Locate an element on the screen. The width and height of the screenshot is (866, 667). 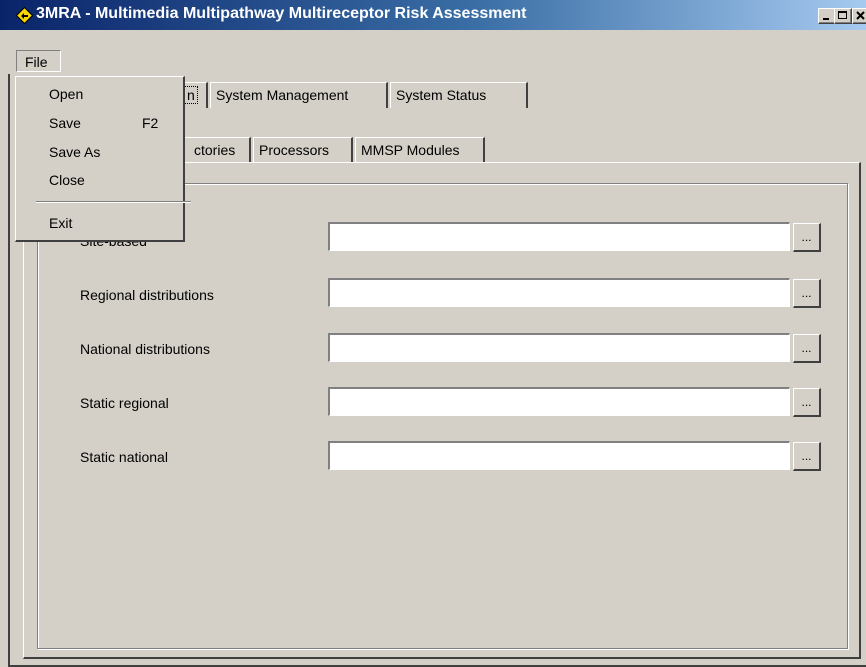
close-button is located at coordinates (859, 16).